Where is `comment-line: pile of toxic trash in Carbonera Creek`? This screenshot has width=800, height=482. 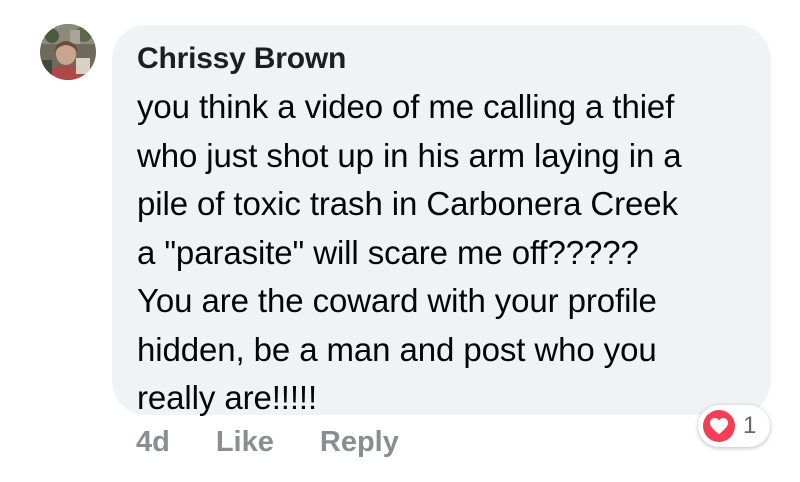 comment-line: pile of toxic trash in Carbonera Creek is located at coordinates (407, 203).